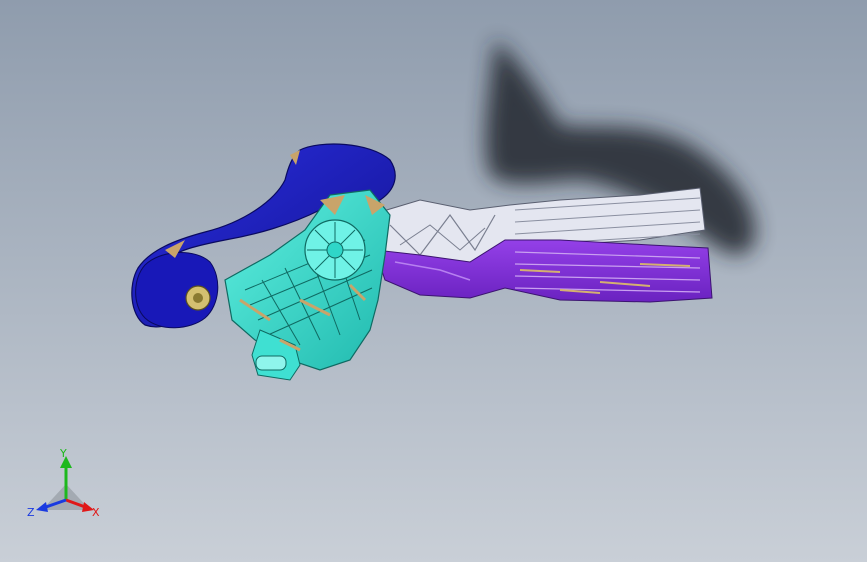 The width and height of the screenshot is (867, 562). What do you see at coordinates (31, 512) in the screenshot?
I see `z-axis-label: Z` at bounding box center [31, 512].